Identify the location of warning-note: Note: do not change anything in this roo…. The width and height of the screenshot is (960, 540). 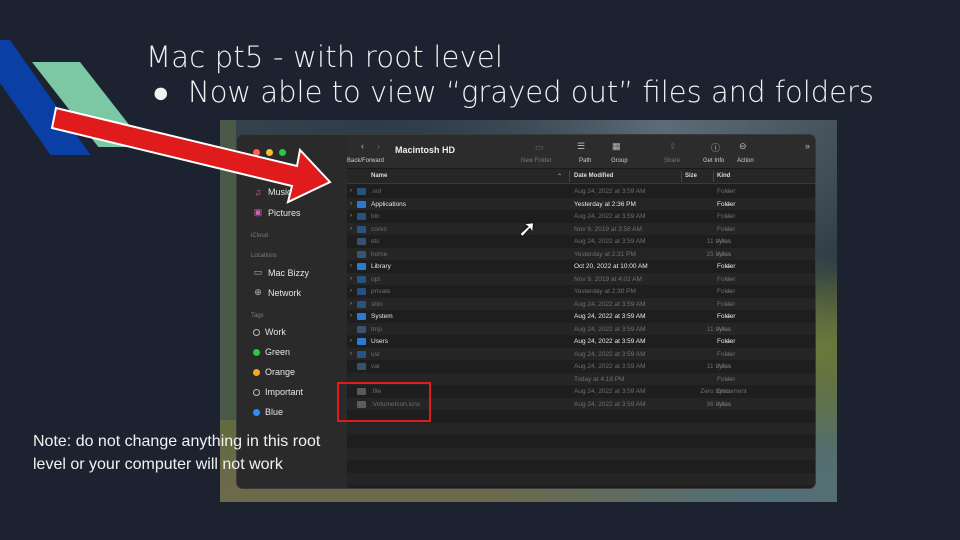
(177, 453).